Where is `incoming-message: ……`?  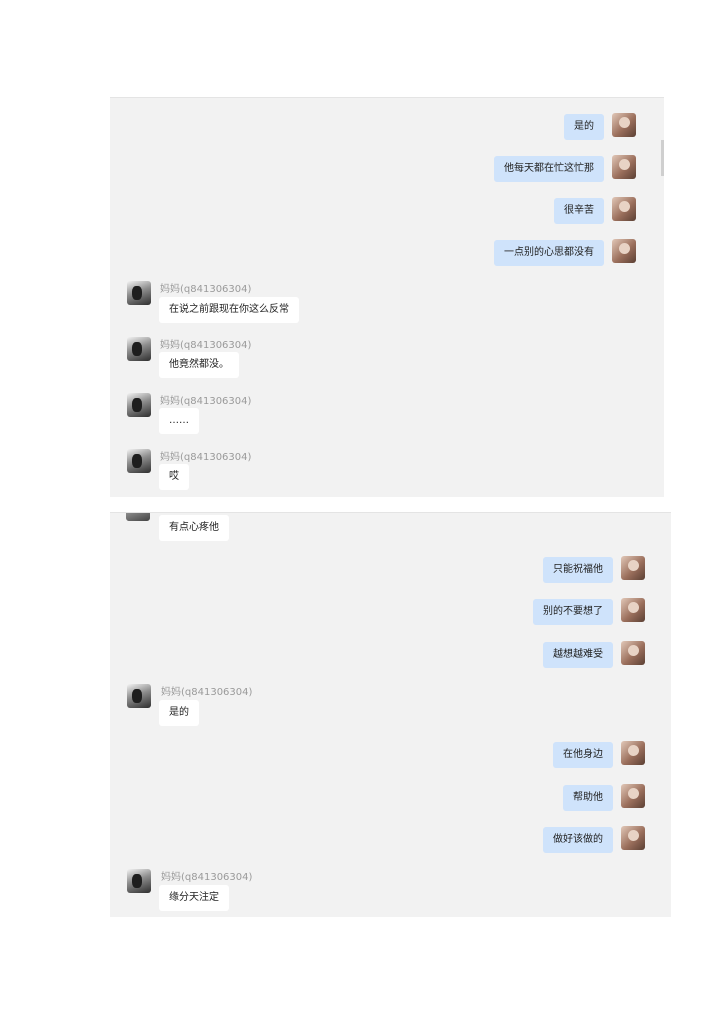 incoming-message: …… is located at coordinates (179, 421).